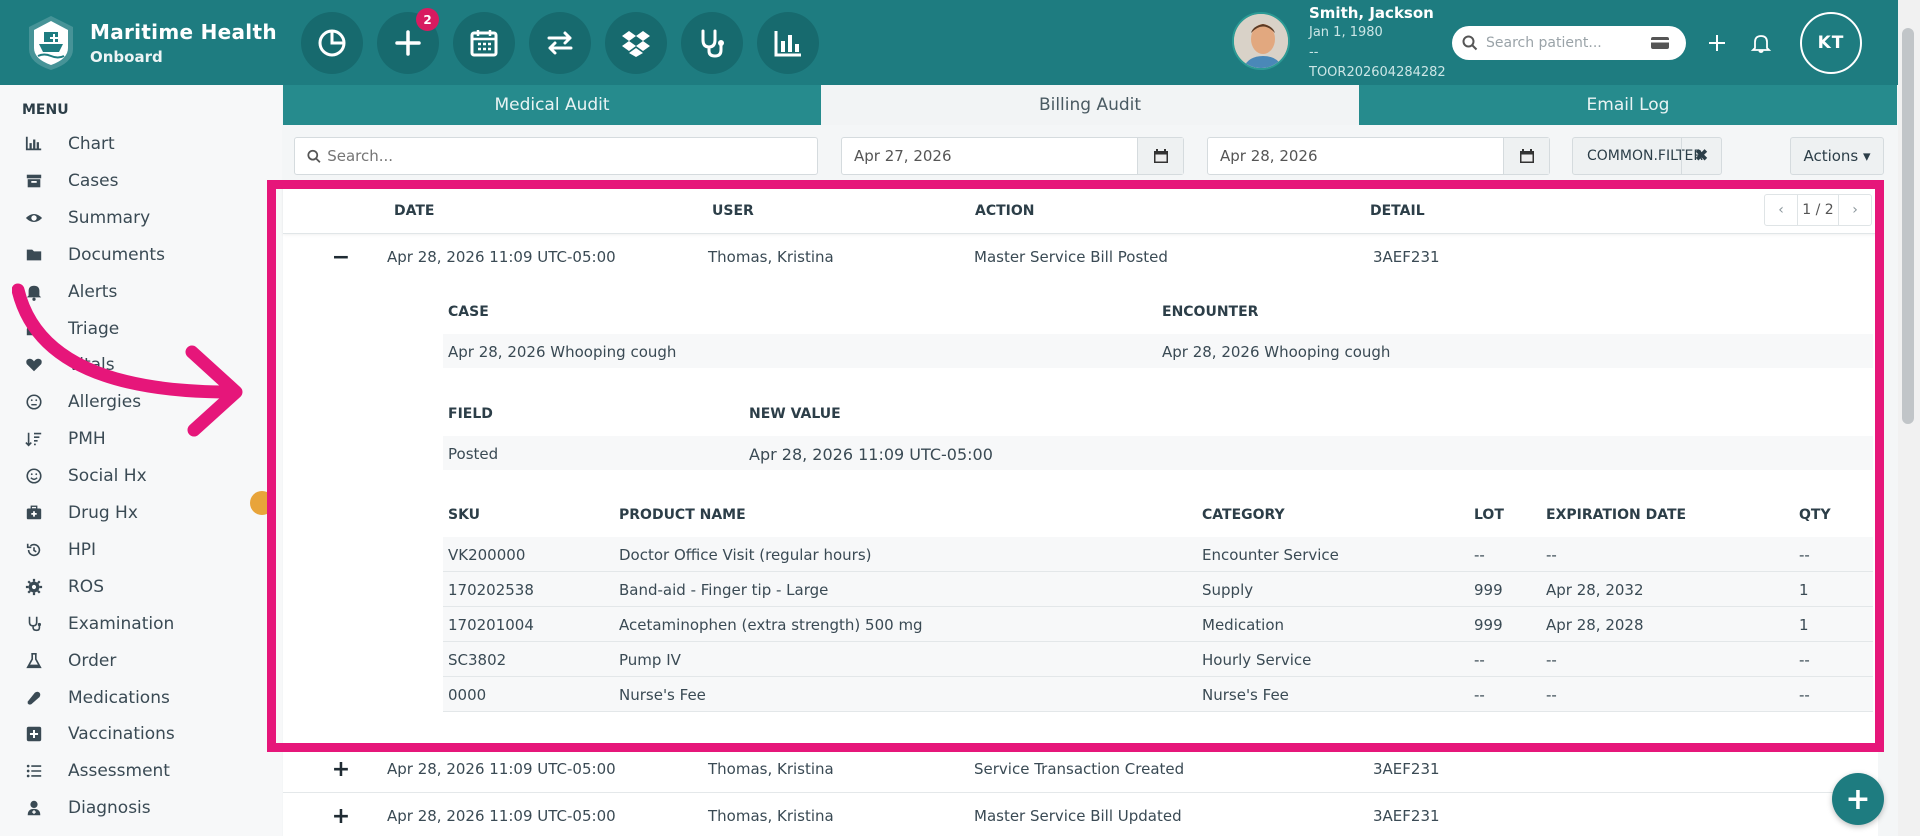 This screenshot has width=1920, height=836. What do you see at coordinates (1831, 43) in the screenshot?
I see `user-menu-avatar: KT` at bounding box center [1831, 43].